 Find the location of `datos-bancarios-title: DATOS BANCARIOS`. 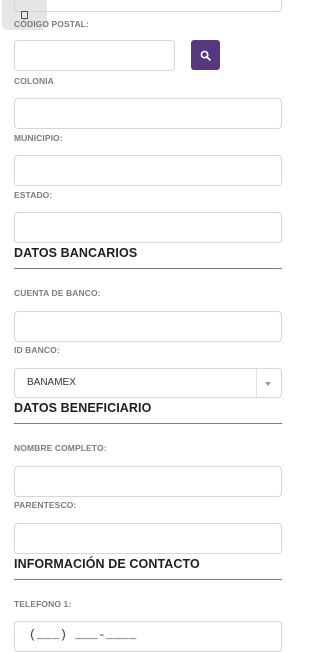

datos-bancarios-title: DATOS BANCARIOS is located at coordinates (76, 253).